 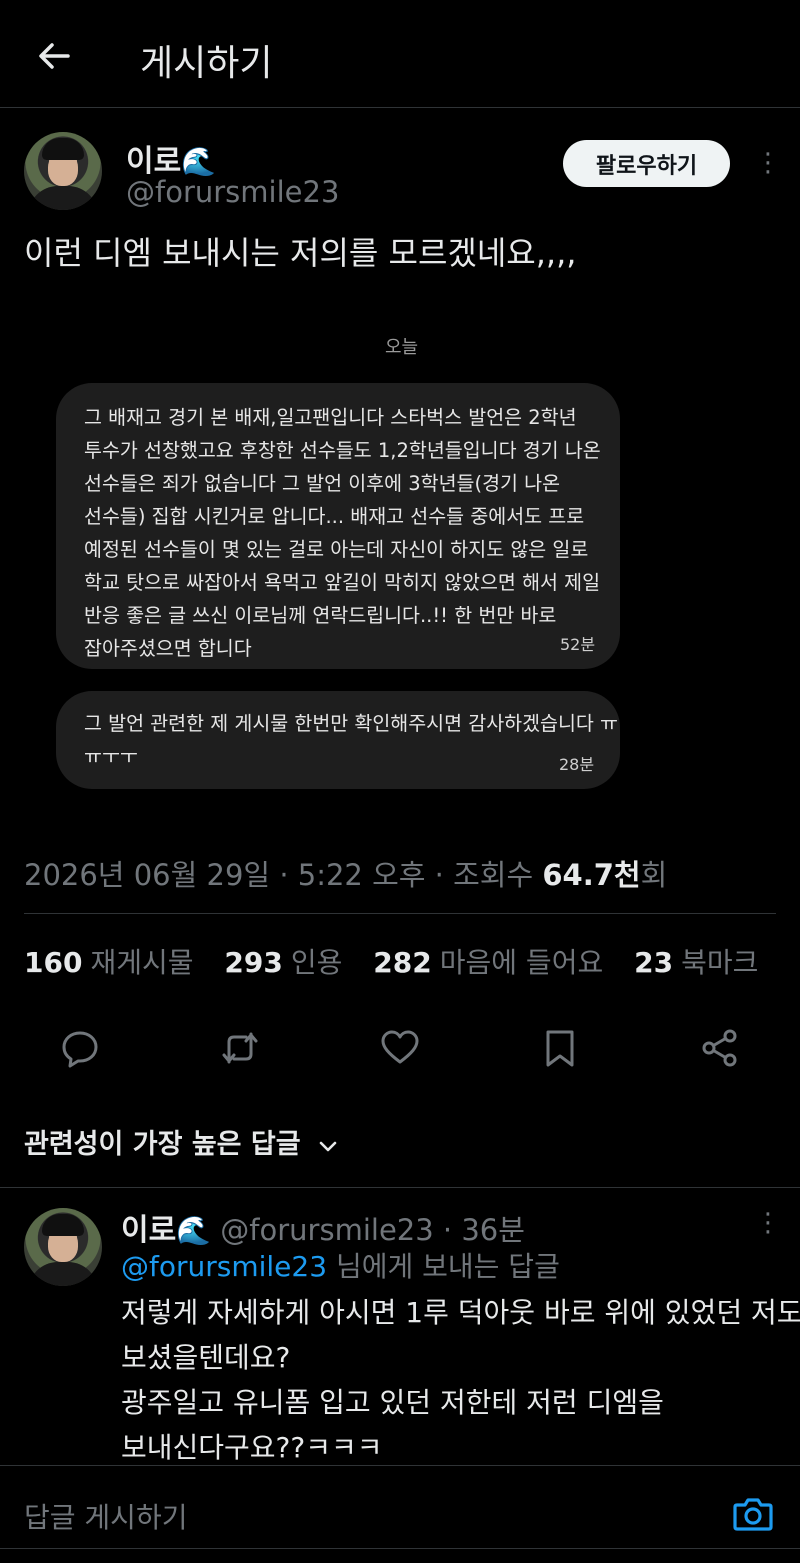 I want to click on reply-to-handle-link: @forursmile23, so click(x=224, y=1266).